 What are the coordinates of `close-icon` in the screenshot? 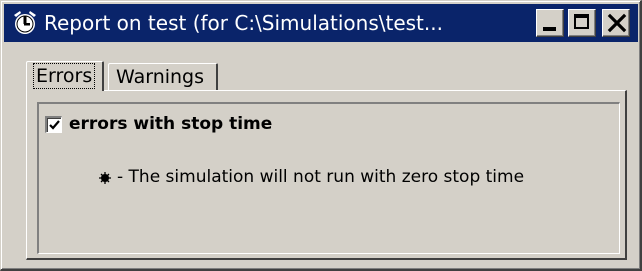 It's located at (617, 23).